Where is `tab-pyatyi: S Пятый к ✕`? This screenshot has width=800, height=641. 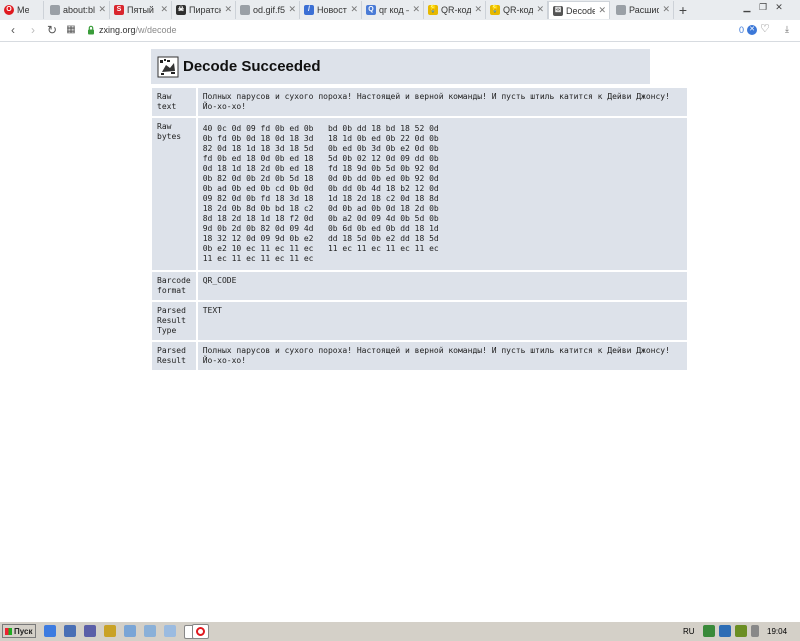
tab-pyatyi: S Пятый к ✕ is located at coordinates (141, 10).